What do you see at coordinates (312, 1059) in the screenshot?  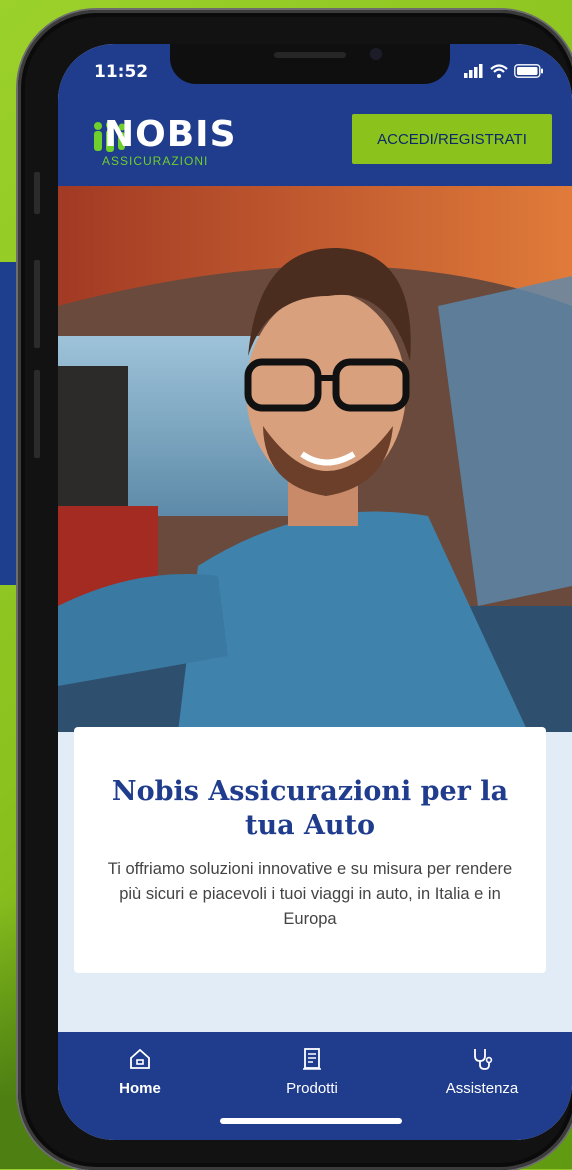 I see `document-icon` at bounding box center [312, 1059].